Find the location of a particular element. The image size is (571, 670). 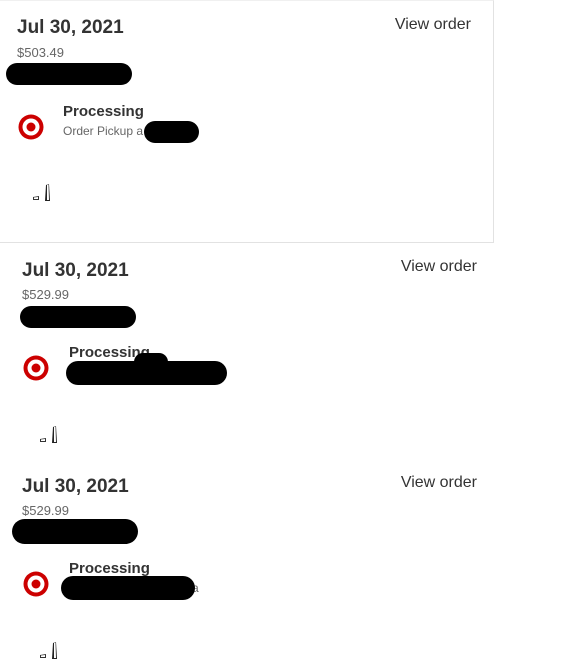

order-total: $503.49 is located at coordinates (40, 52).